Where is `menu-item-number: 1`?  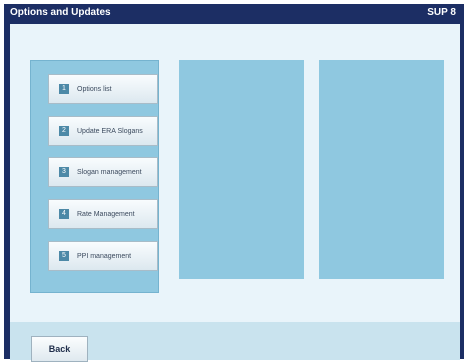
menu-item-number: 1 is located at coordinates (64, 89).